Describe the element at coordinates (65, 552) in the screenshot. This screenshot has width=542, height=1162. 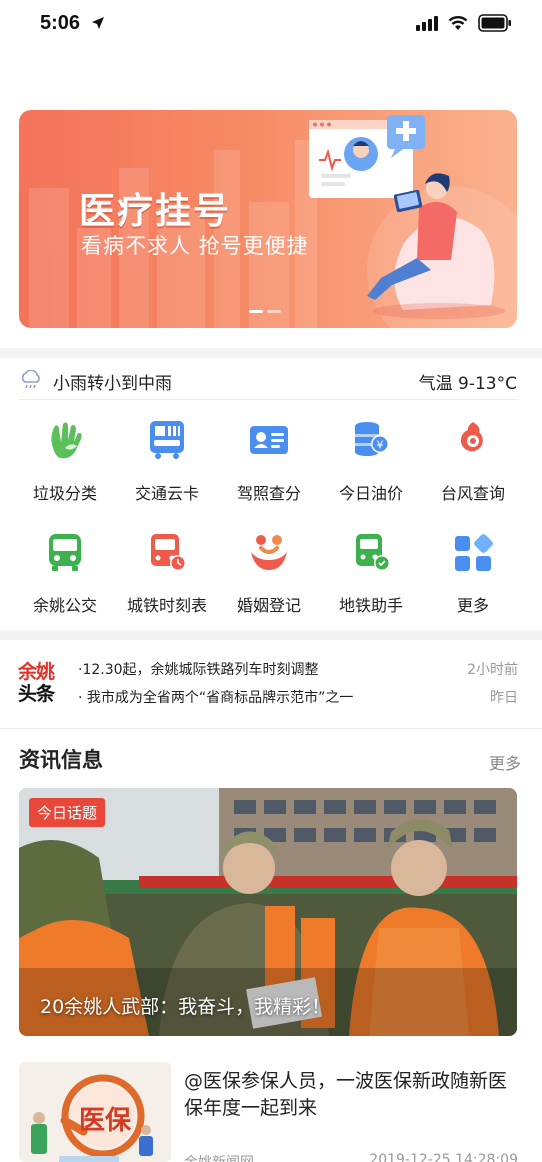
I see `bus-icon` at that location.